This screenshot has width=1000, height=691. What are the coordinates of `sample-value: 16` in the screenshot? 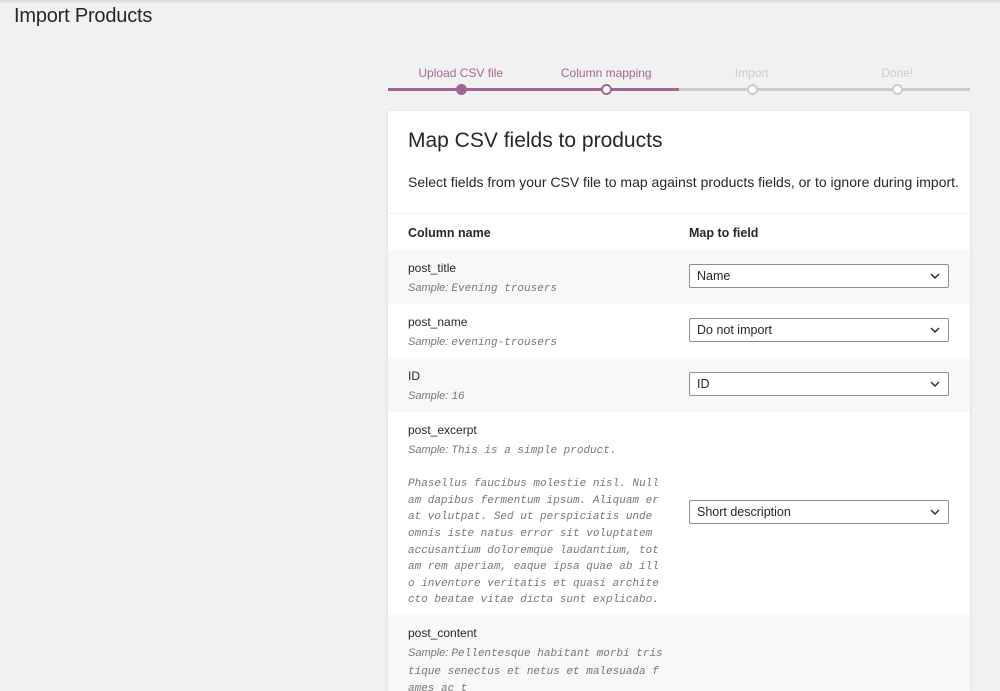 It's located at (458, 397).